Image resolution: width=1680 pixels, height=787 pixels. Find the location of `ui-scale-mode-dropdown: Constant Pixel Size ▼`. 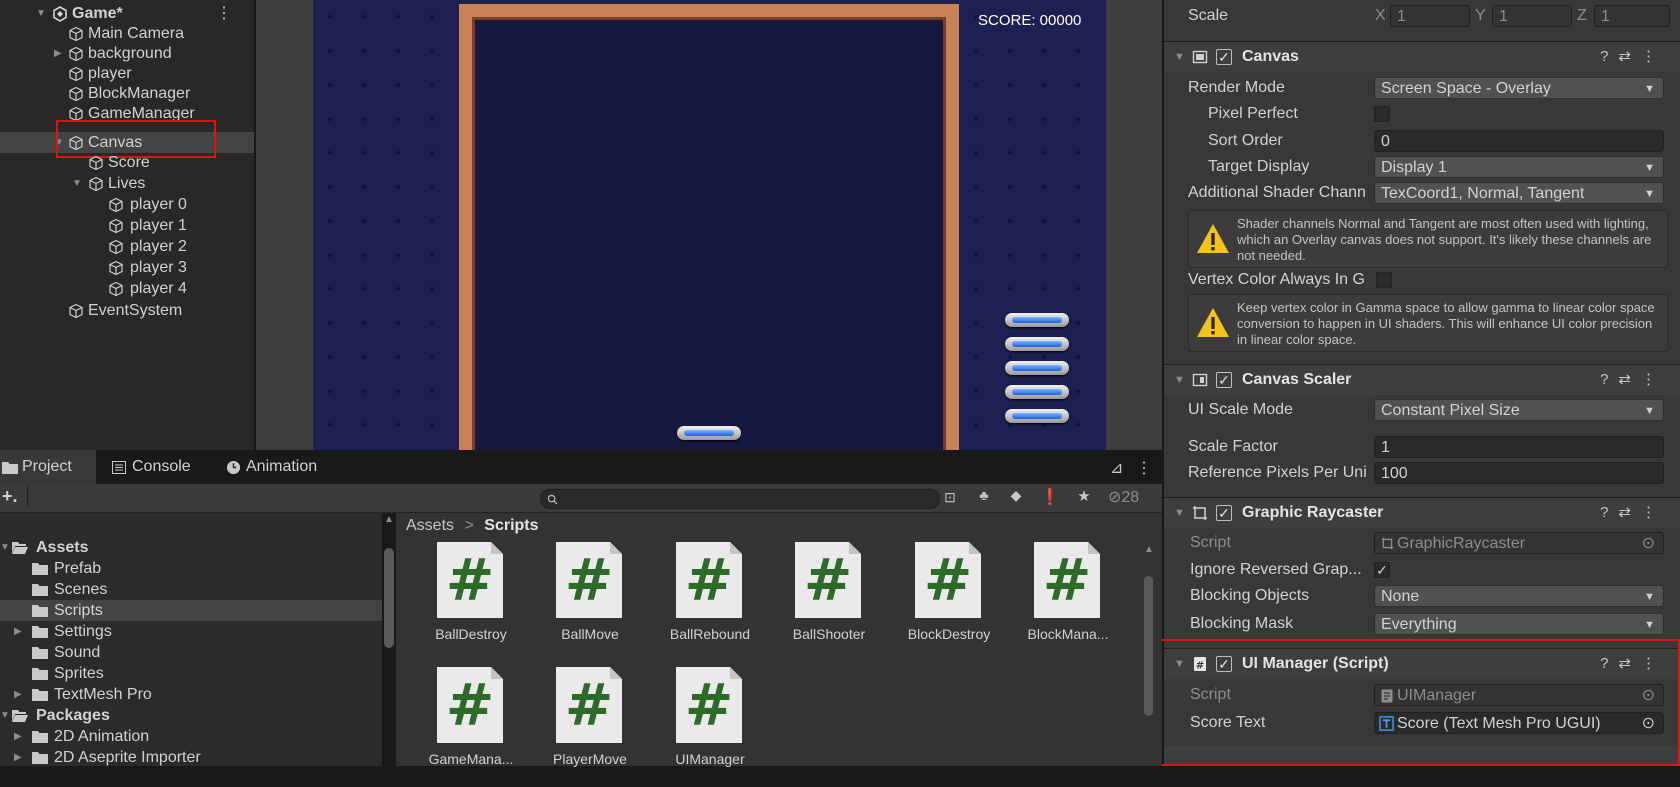

ui-scale-mode-dropdown: Constant Pixel Size ▼ is located at coordinates (1519, 410).